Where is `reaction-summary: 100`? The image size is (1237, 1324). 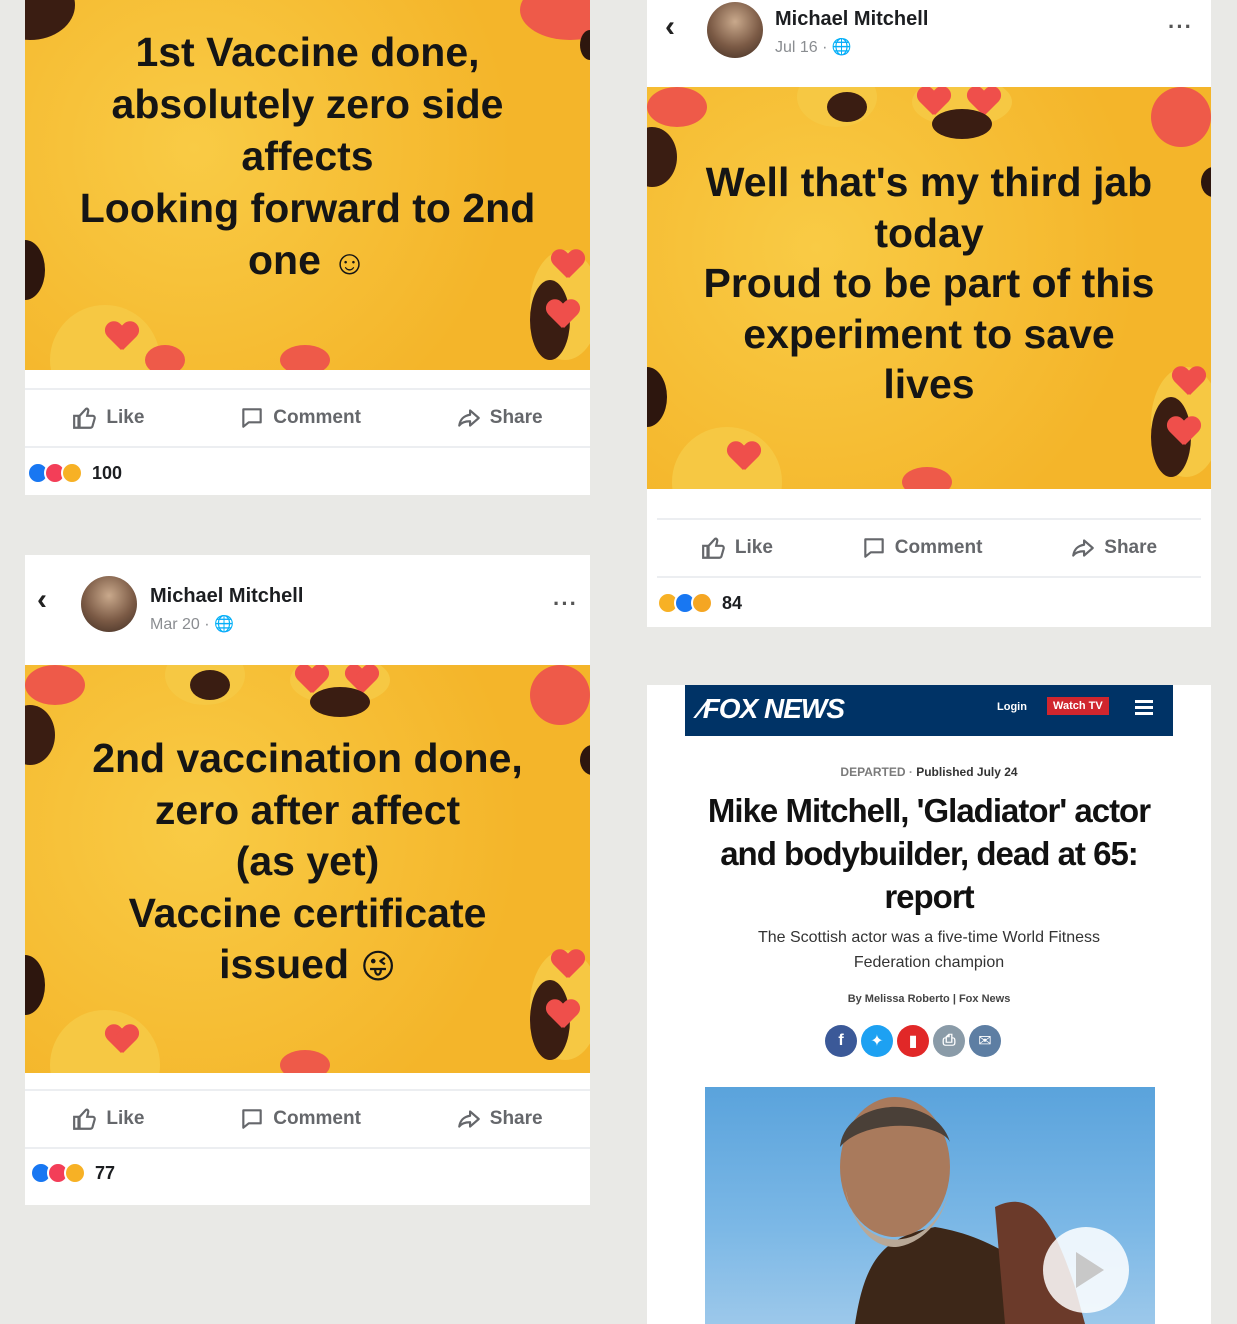 reaction-summary: 100 is located at coordinates (74, 473).